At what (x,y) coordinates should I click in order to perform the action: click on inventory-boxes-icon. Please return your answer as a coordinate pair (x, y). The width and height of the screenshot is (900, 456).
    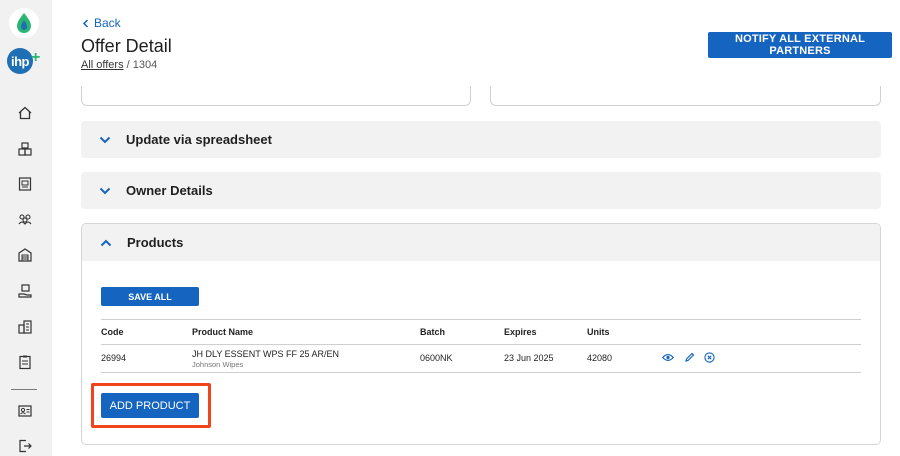
    Looking at the image, I should click on (25, 149).